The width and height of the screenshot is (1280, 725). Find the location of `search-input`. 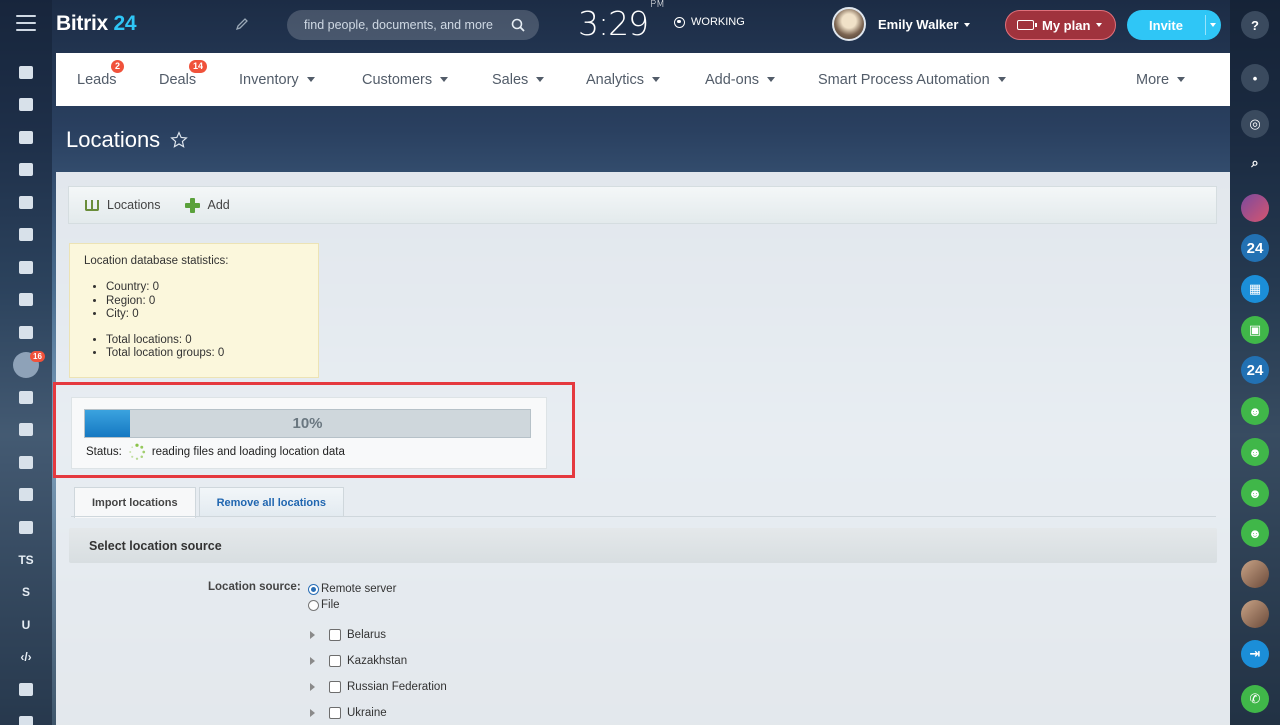

search-input is located at coordinates (407, 25).